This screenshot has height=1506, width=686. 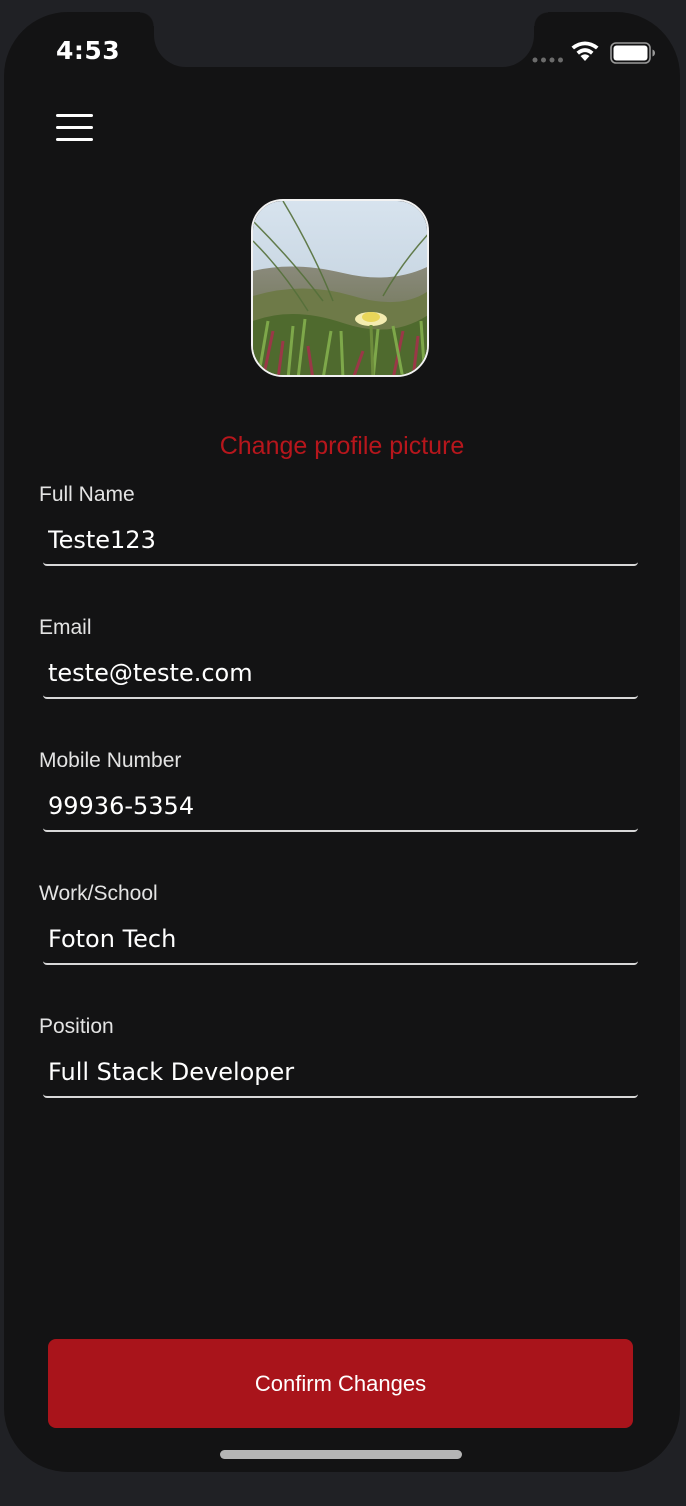 What do you see at coordinates (340, 1073) in the screenshot?
I see `position-input` at bounding box center [340, 1073].